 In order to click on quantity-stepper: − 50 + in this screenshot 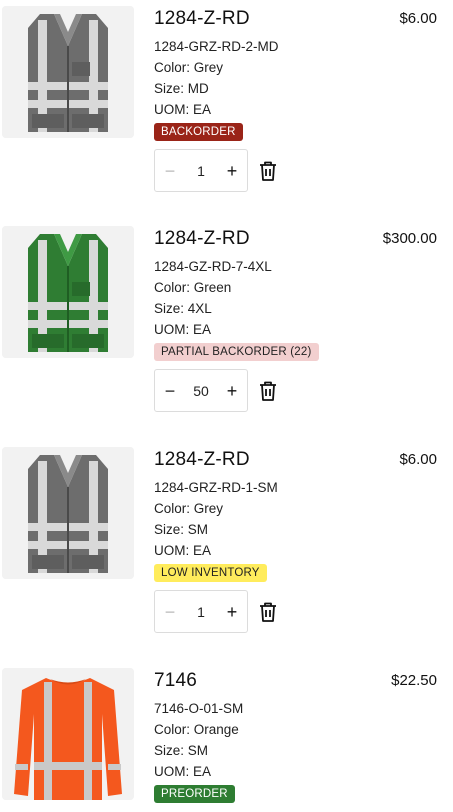, I will do `click(201, 390)`.